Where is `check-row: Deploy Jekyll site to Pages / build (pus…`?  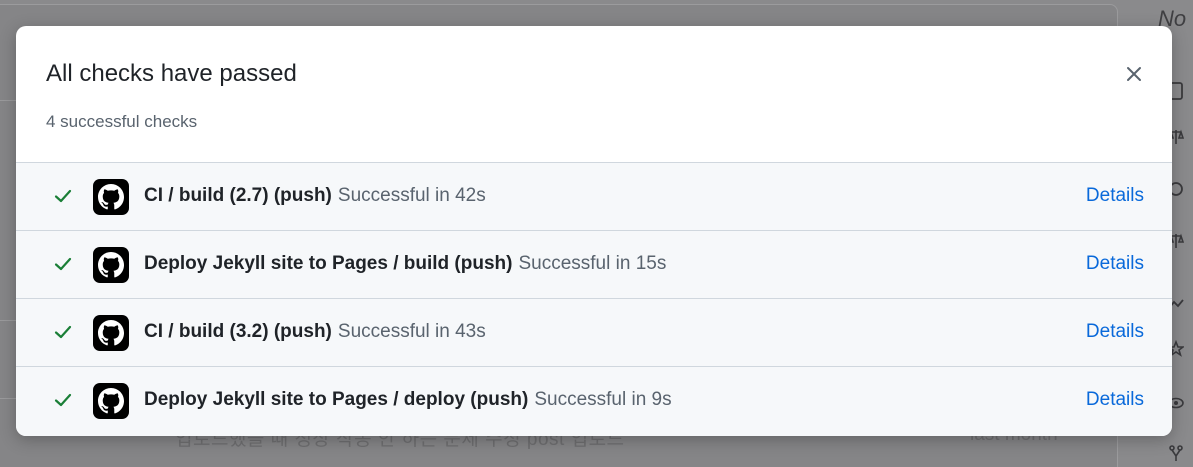 check-row: Deploy Jekyll site to Pages / build (pus… is located at coordinates (594, 265).